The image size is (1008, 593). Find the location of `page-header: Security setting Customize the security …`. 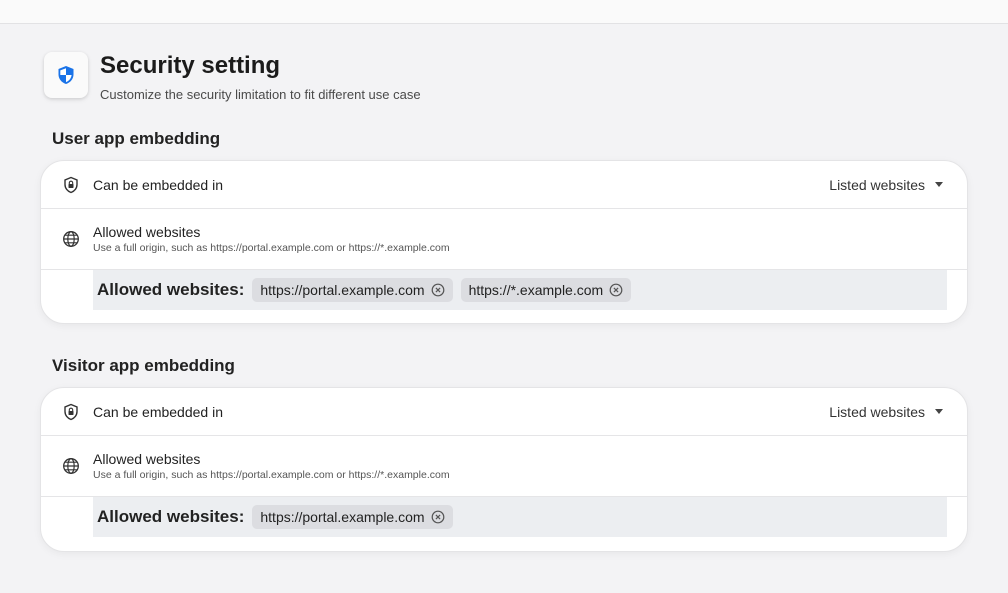

page-header: Security setting Customize the security … is located at coordinates (232, 77).